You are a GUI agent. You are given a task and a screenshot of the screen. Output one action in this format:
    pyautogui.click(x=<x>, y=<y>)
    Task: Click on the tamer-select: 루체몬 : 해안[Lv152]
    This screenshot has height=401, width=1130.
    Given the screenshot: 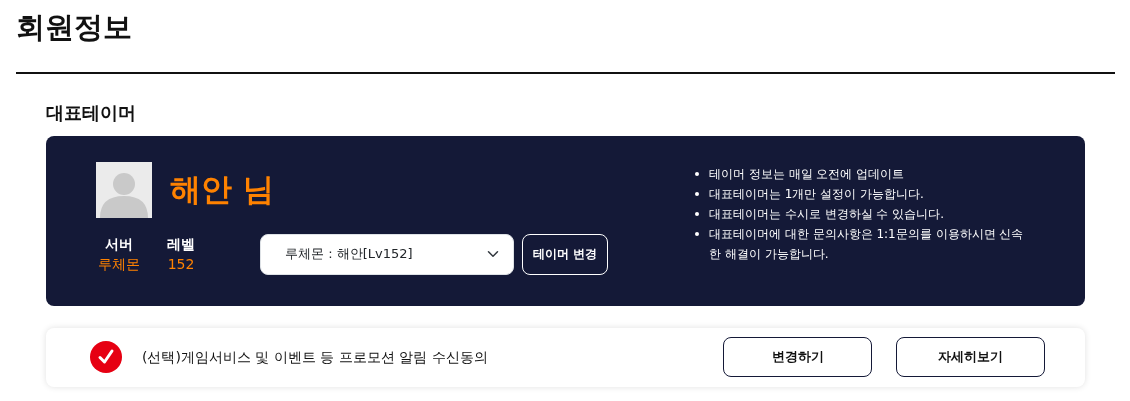 What is the action you would take?
    pyautogui.click(x=387, y=254)
    